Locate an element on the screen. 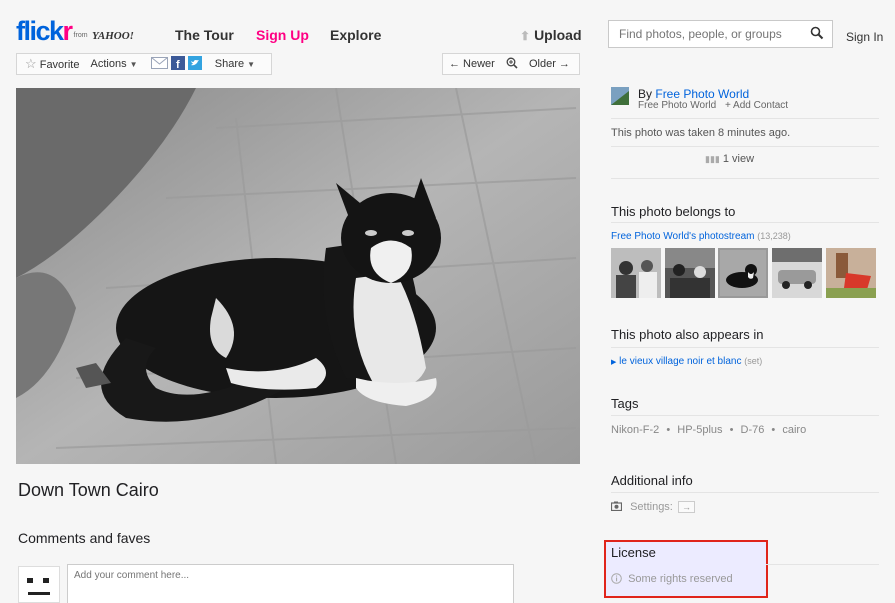 Image resolution: width=895 pixels, height=603 pixels. additional-info-heading: Additional info is located at coordinates (652, 480).